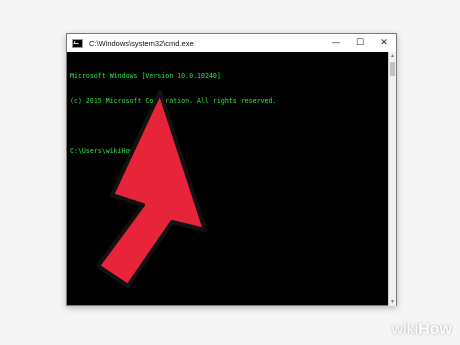 This screenshot has width=460, height=345. Describe the element at coordinates (104, 151) in the screenshot. I see `console-prompt: C:\Users\wikiHow>` at that location.